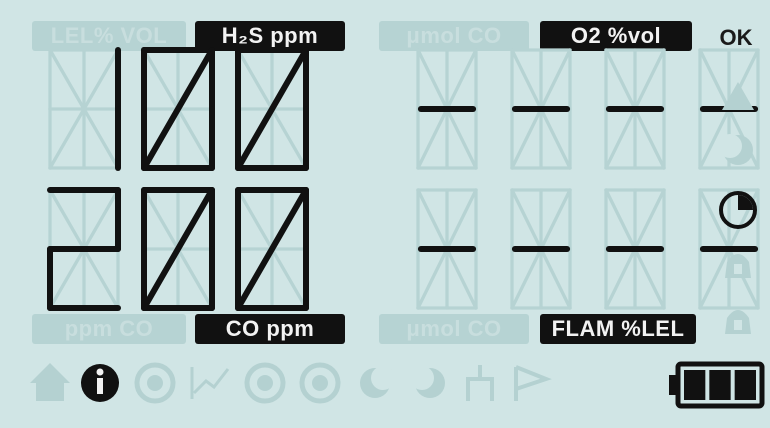  Describe the element at coordinates (265, 383) in the screenshot. I see `bump-b-icon` at that location.